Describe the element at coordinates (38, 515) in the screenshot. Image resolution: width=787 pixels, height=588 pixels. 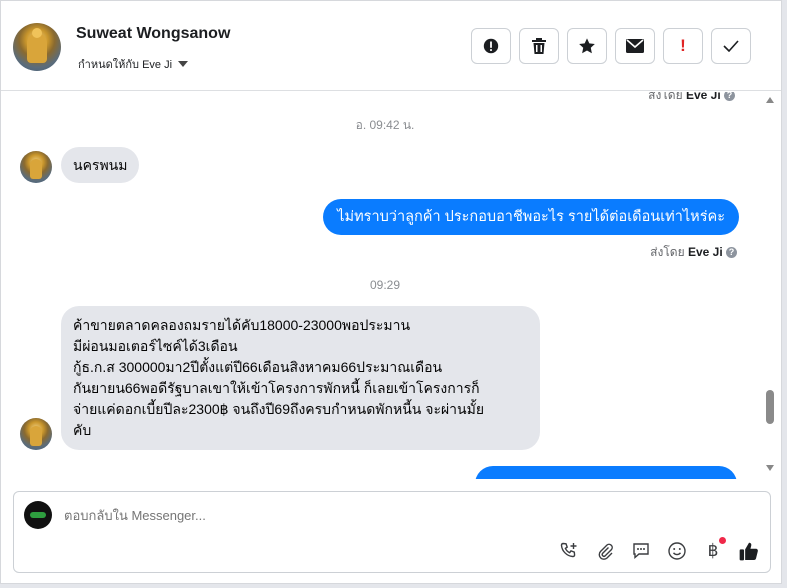
I see `page-avatar` at that location.